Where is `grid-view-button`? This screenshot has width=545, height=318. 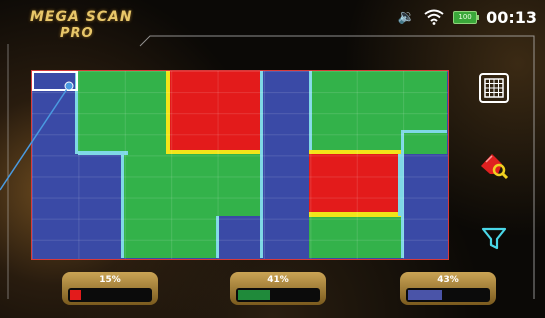 grid-view-button is located at coordinates (494, 88).